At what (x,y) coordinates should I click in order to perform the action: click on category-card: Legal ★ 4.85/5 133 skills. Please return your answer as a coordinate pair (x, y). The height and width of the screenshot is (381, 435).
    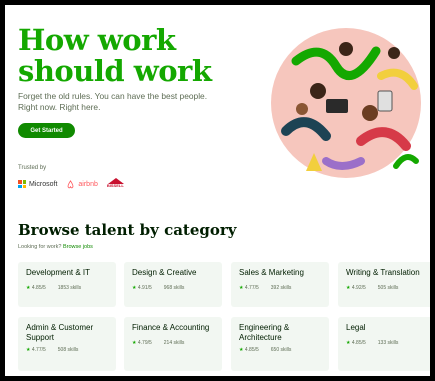
    Looking at the image, I should click on (384, 344).